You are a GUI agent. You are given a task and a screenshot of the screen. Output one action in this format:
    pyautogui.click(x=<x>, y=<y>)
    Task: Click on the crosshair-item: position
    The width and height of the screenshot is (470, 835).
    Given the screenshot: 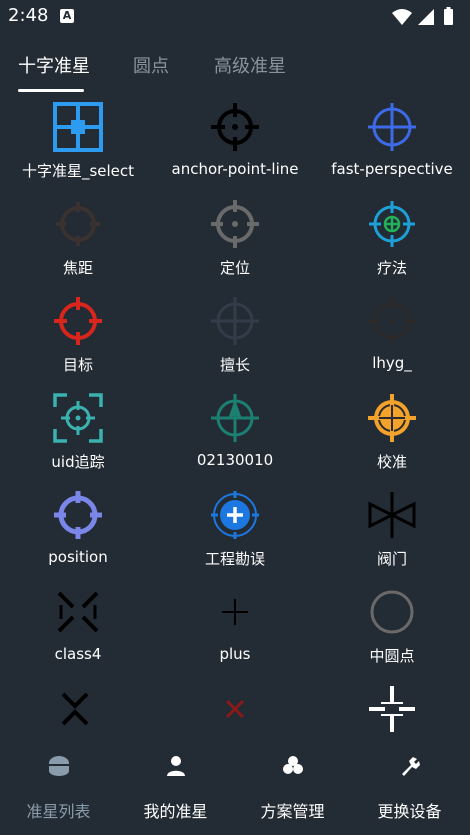 What is the action you would take?
    pyautogui.click(x=78, y=534)
    